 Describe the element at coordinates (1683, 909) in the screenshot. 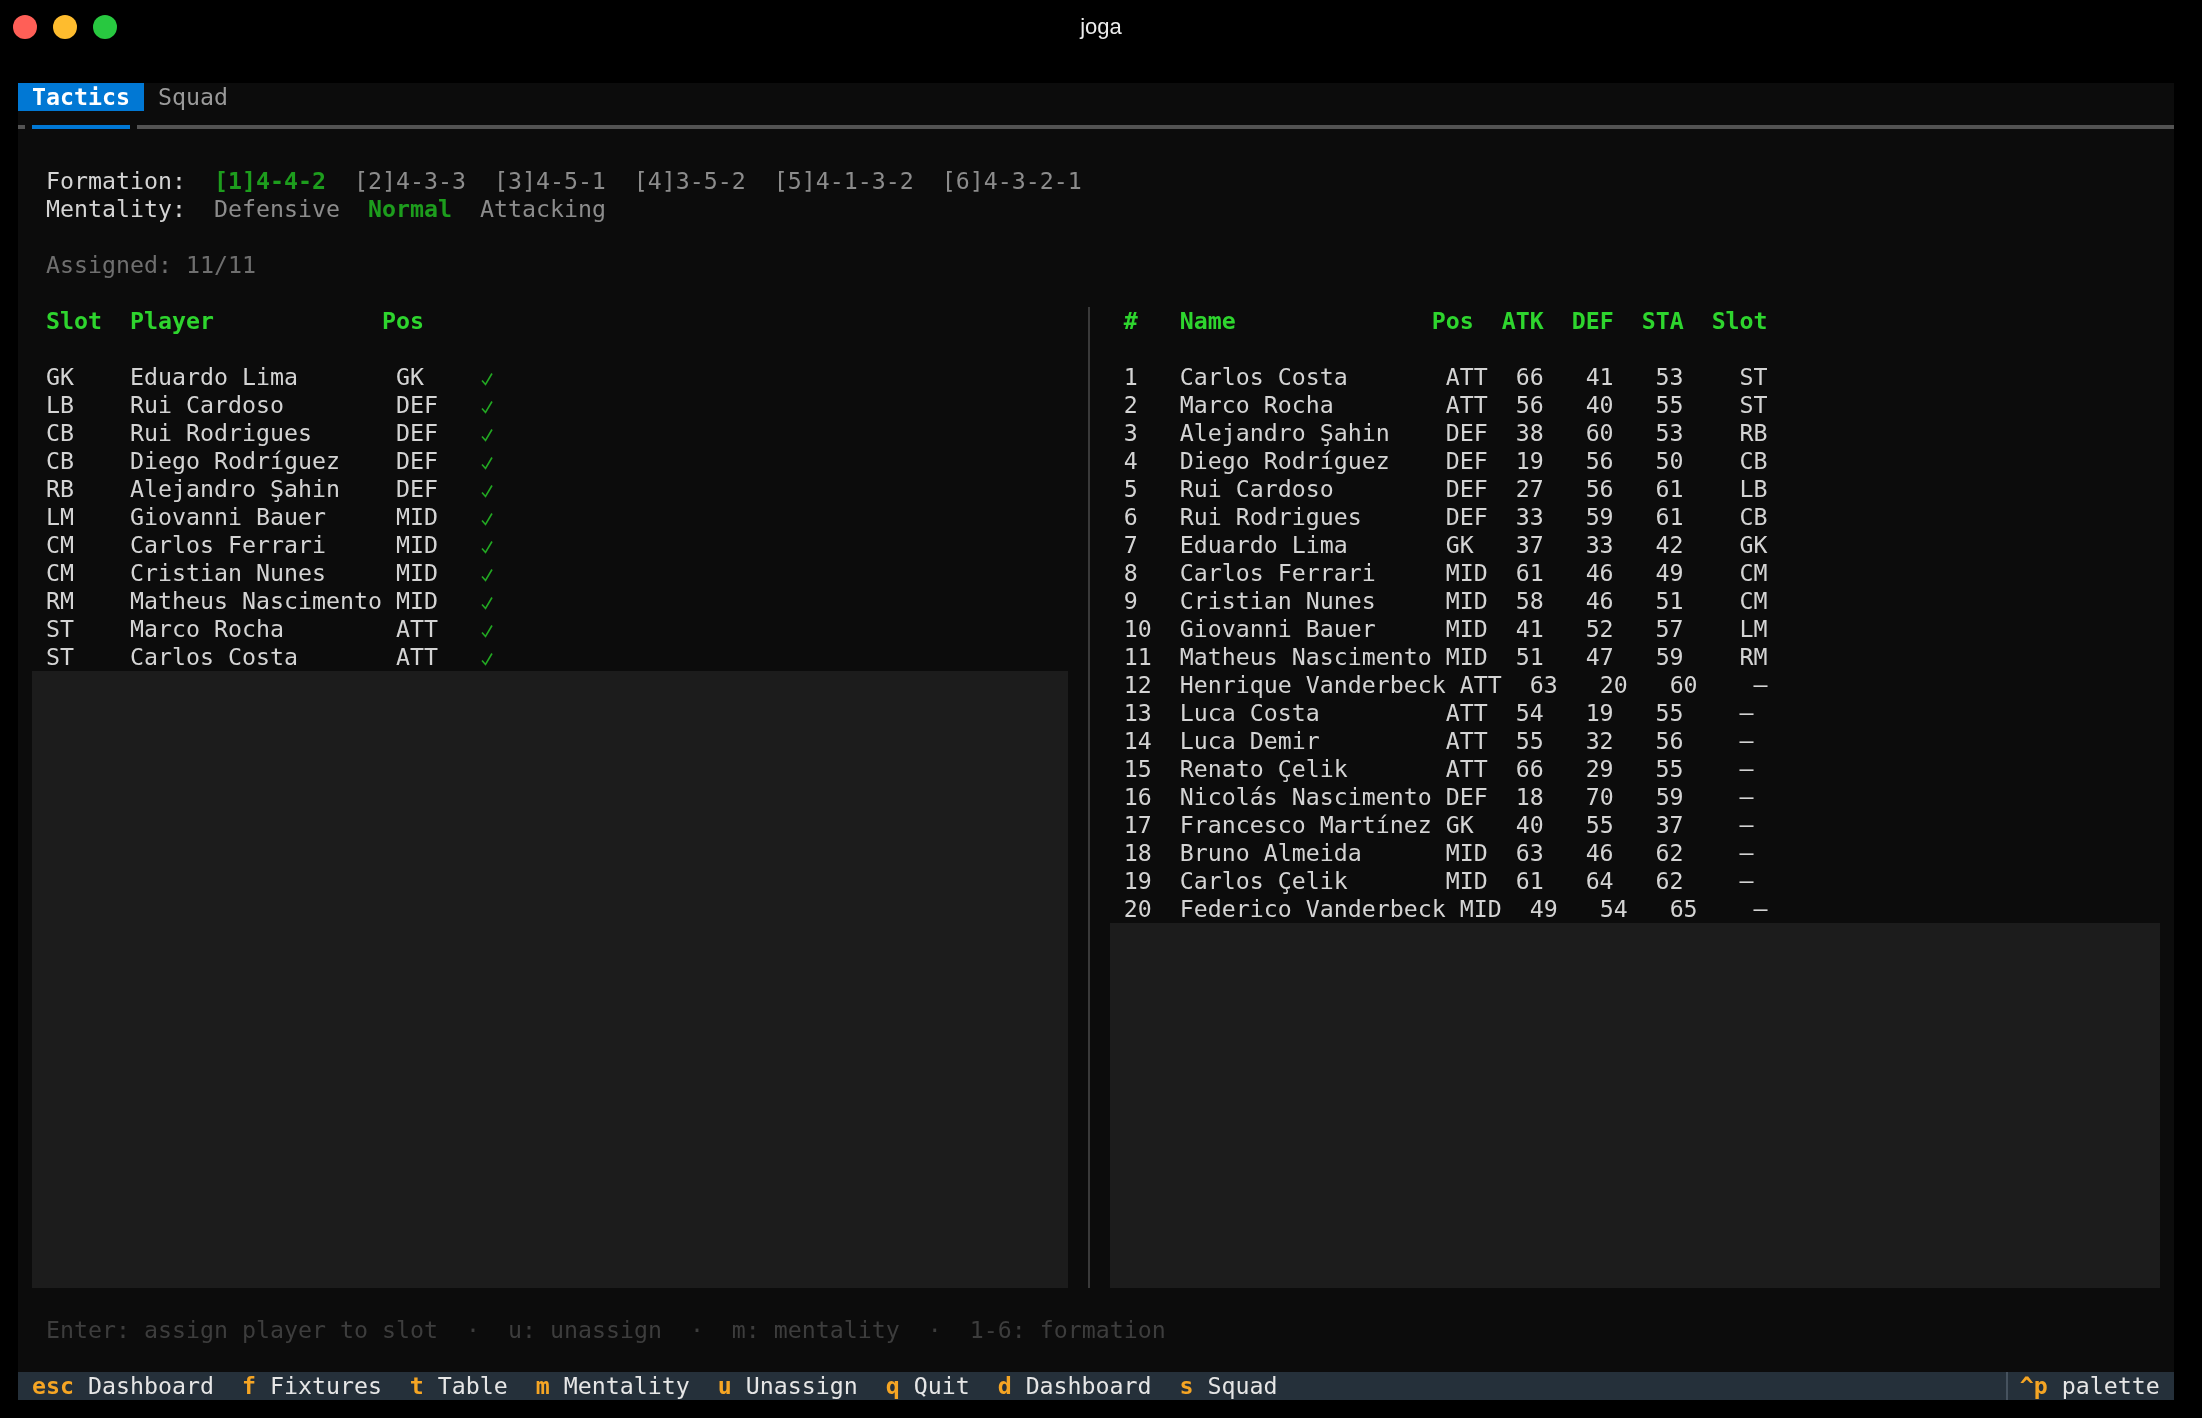

I see `table-cell: 65` at that location.